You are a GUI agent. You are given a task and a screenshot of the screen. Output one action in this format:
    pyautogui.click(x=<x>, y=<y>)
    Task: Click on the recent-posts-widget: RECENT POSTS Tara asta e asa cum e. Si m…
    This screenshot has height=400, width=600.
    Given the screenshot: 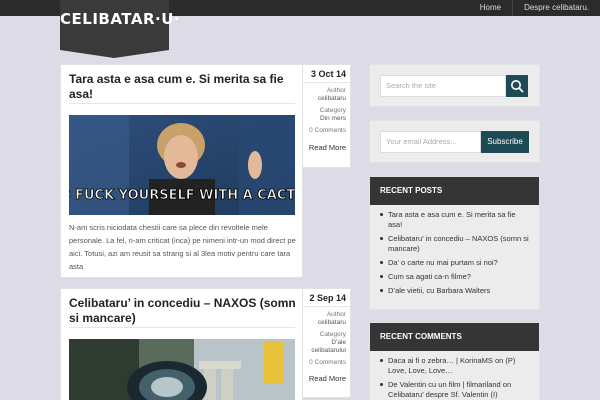 What is the action you would take?
    pyautogui.click(x=454, y=243)
    